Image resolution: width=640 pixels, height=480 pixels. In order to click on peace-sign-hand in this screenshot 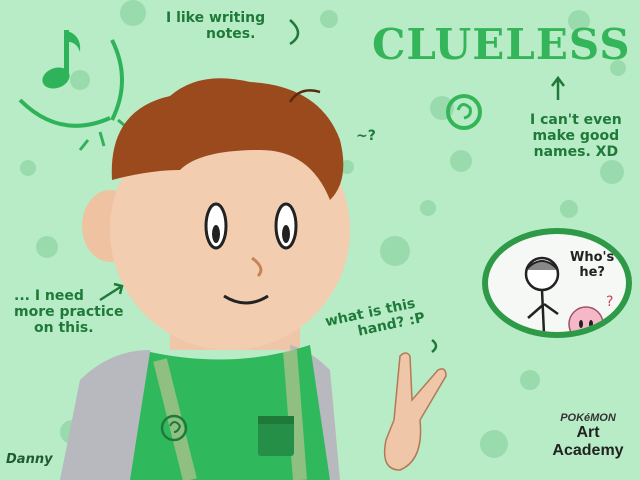, I will do `click(415, 411)`.